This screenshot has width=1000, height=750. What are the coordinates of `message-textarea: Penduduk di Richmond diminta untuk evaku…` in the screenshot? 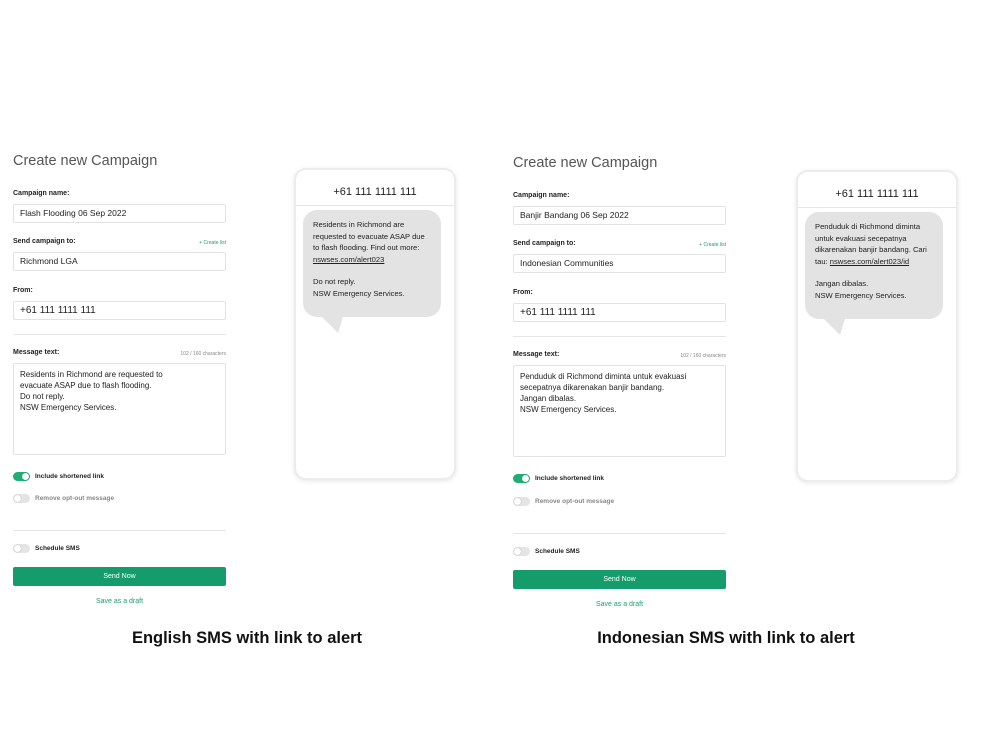 It's located at (619, 411).